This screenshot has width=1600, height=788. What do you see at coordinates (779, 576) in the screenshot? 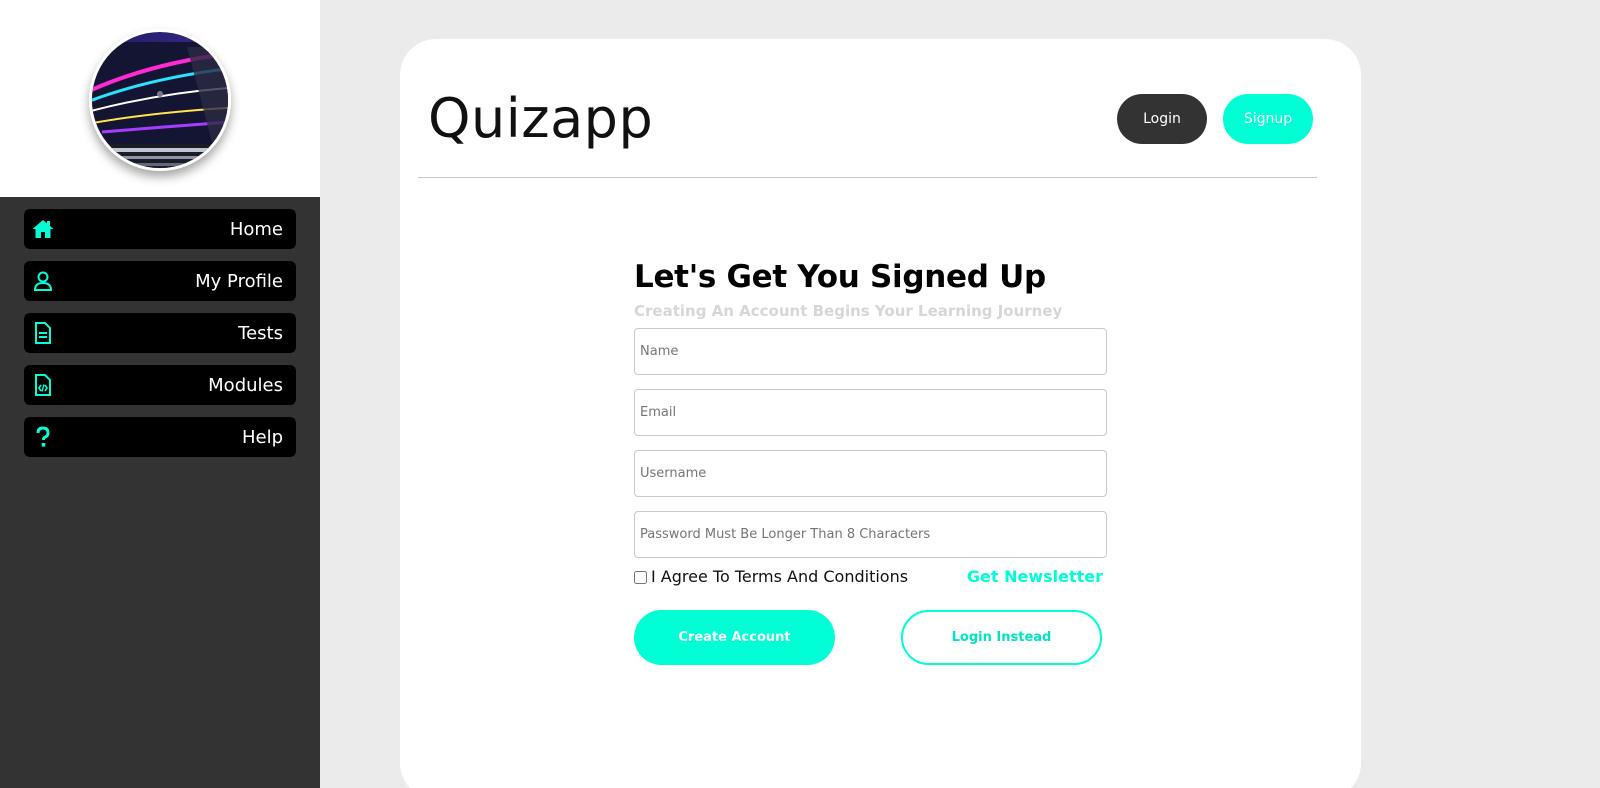
I see `terms-label: I Agree To Terms And Conditions` at bounding box center [779, 576].